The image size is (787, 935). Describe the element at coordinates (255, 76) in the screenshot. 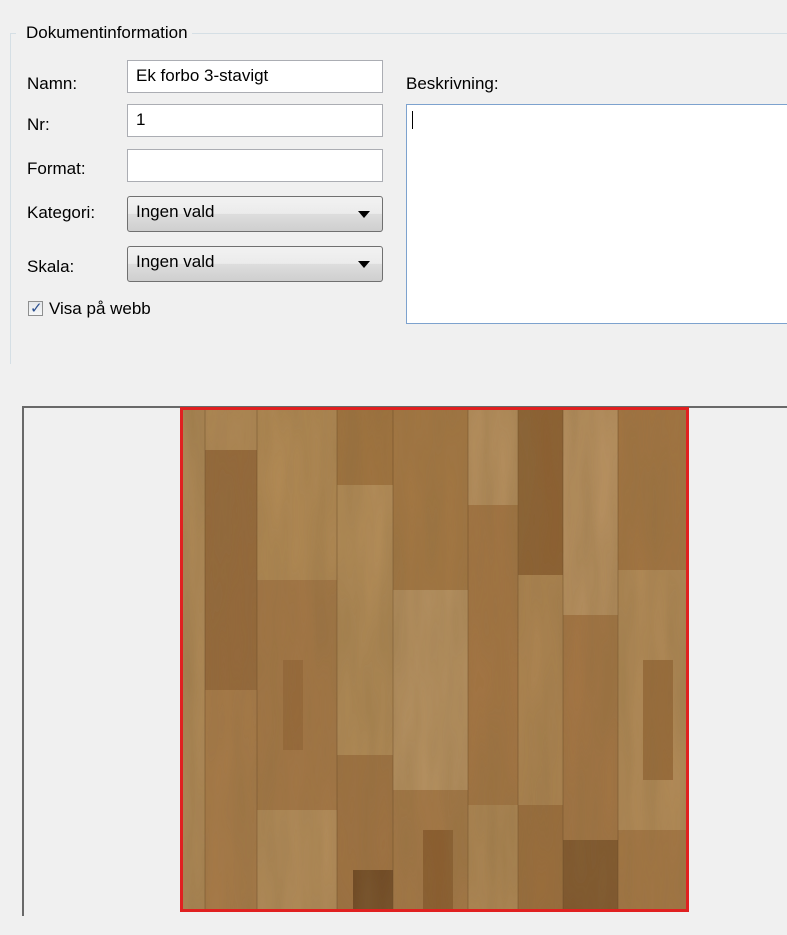

I see `name-field: Ek forbo 3-stavigt` at that location.